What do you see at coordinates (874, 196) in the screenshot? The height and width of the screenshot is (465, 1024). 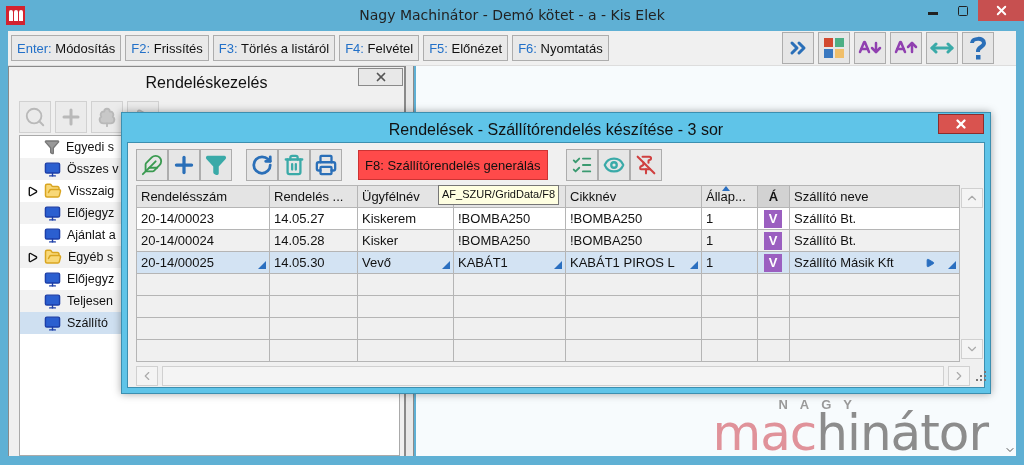 I see `column-header: Szállító neve` at bounding box center [874, 196].